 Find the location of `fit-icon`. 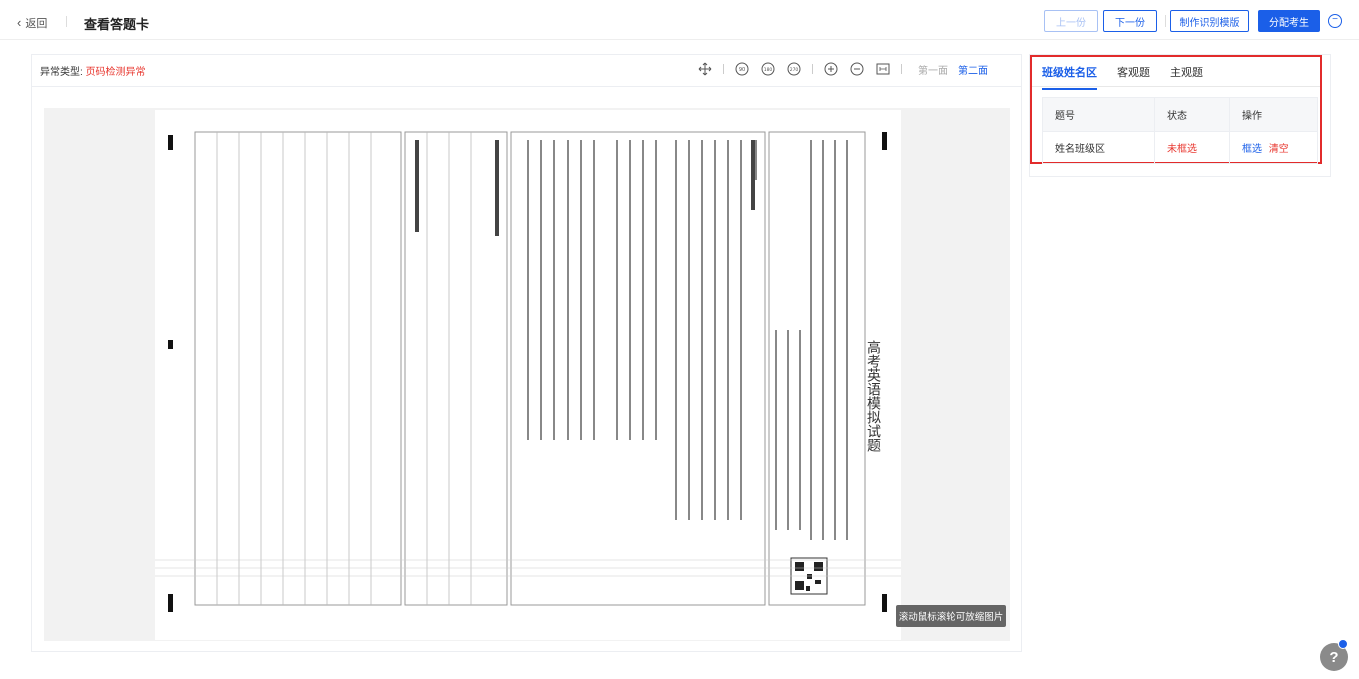

fit-icon is located at coordinates (883, 69).